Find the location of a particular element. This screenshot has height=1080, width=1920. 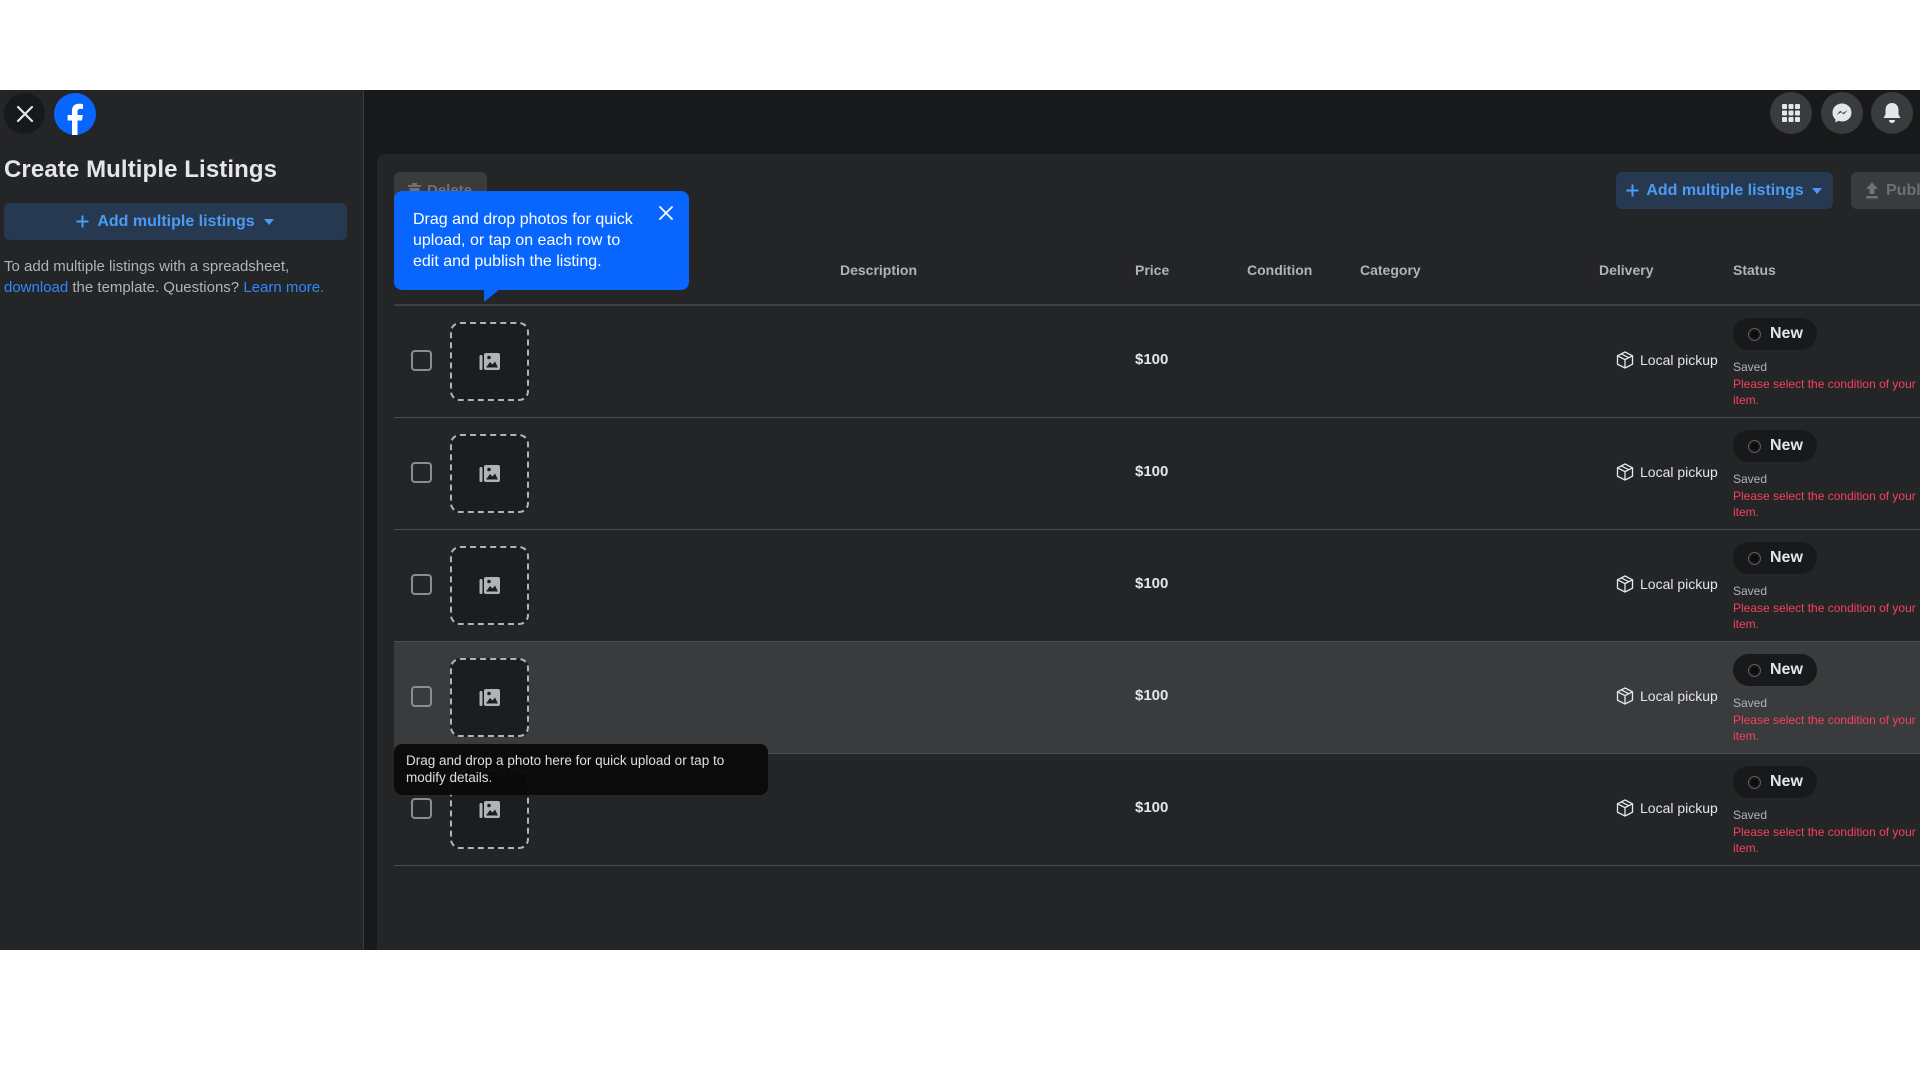

upload-icon is located at coordinates (1872, 190).